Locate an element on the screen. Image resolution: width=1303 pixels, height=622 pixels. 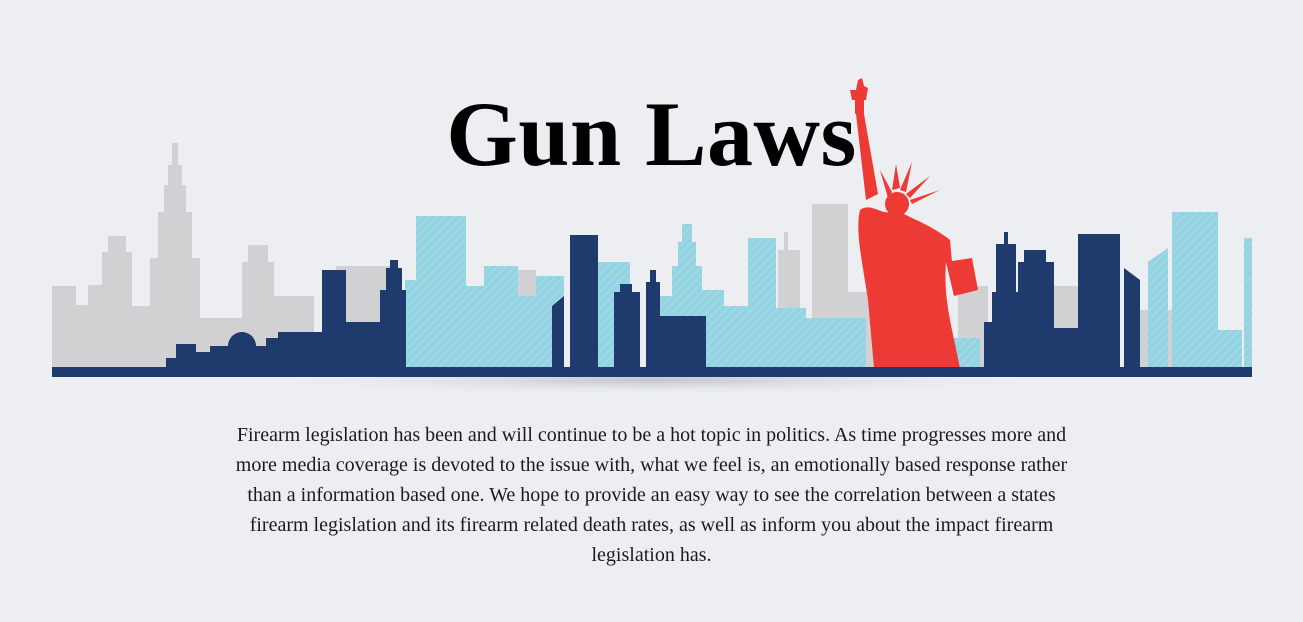
page-title: Gun Laws is located at coordinates (651, 134).